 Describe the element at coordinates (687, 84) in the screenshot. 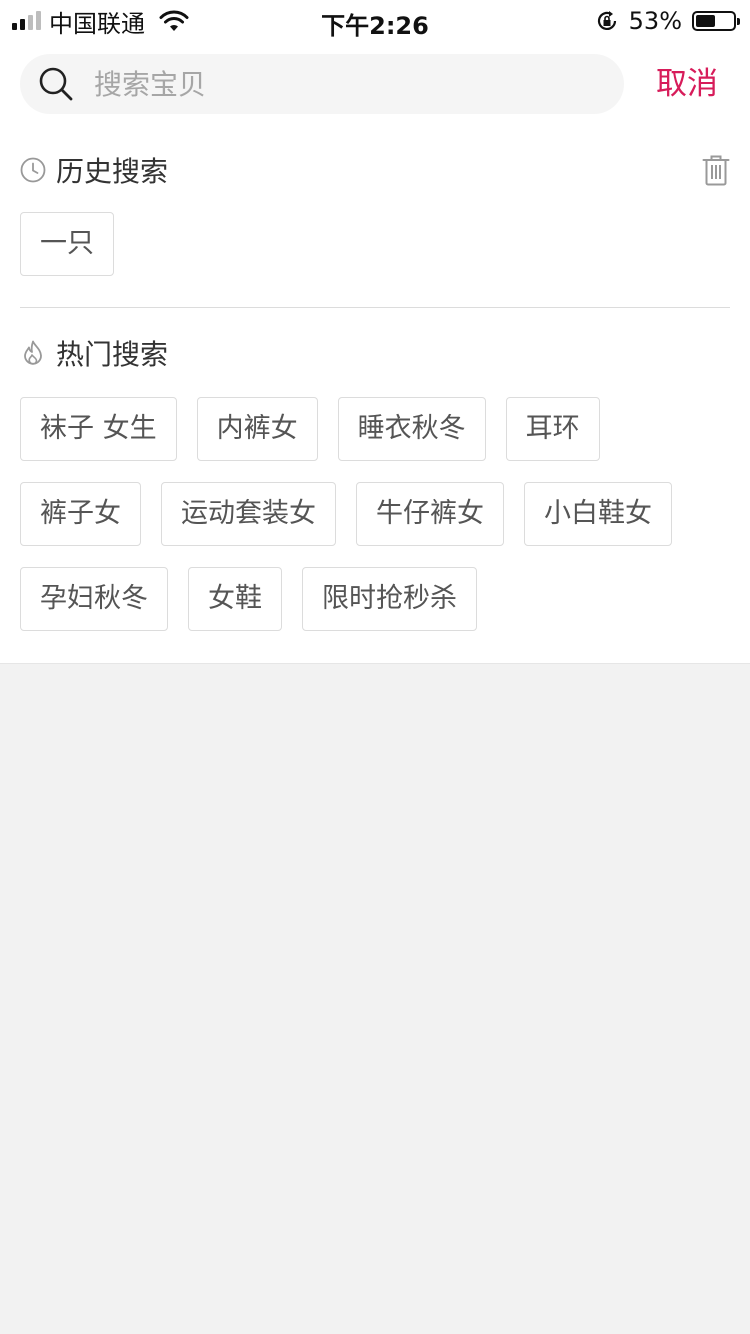

I see `cancel-button: 取消` at that location.